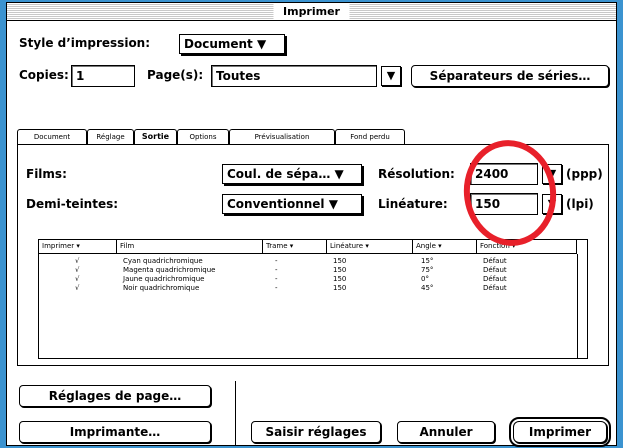 This screenshot has height=448, width=623. I want to click on print-button: Imprimer, so click(560, 432).